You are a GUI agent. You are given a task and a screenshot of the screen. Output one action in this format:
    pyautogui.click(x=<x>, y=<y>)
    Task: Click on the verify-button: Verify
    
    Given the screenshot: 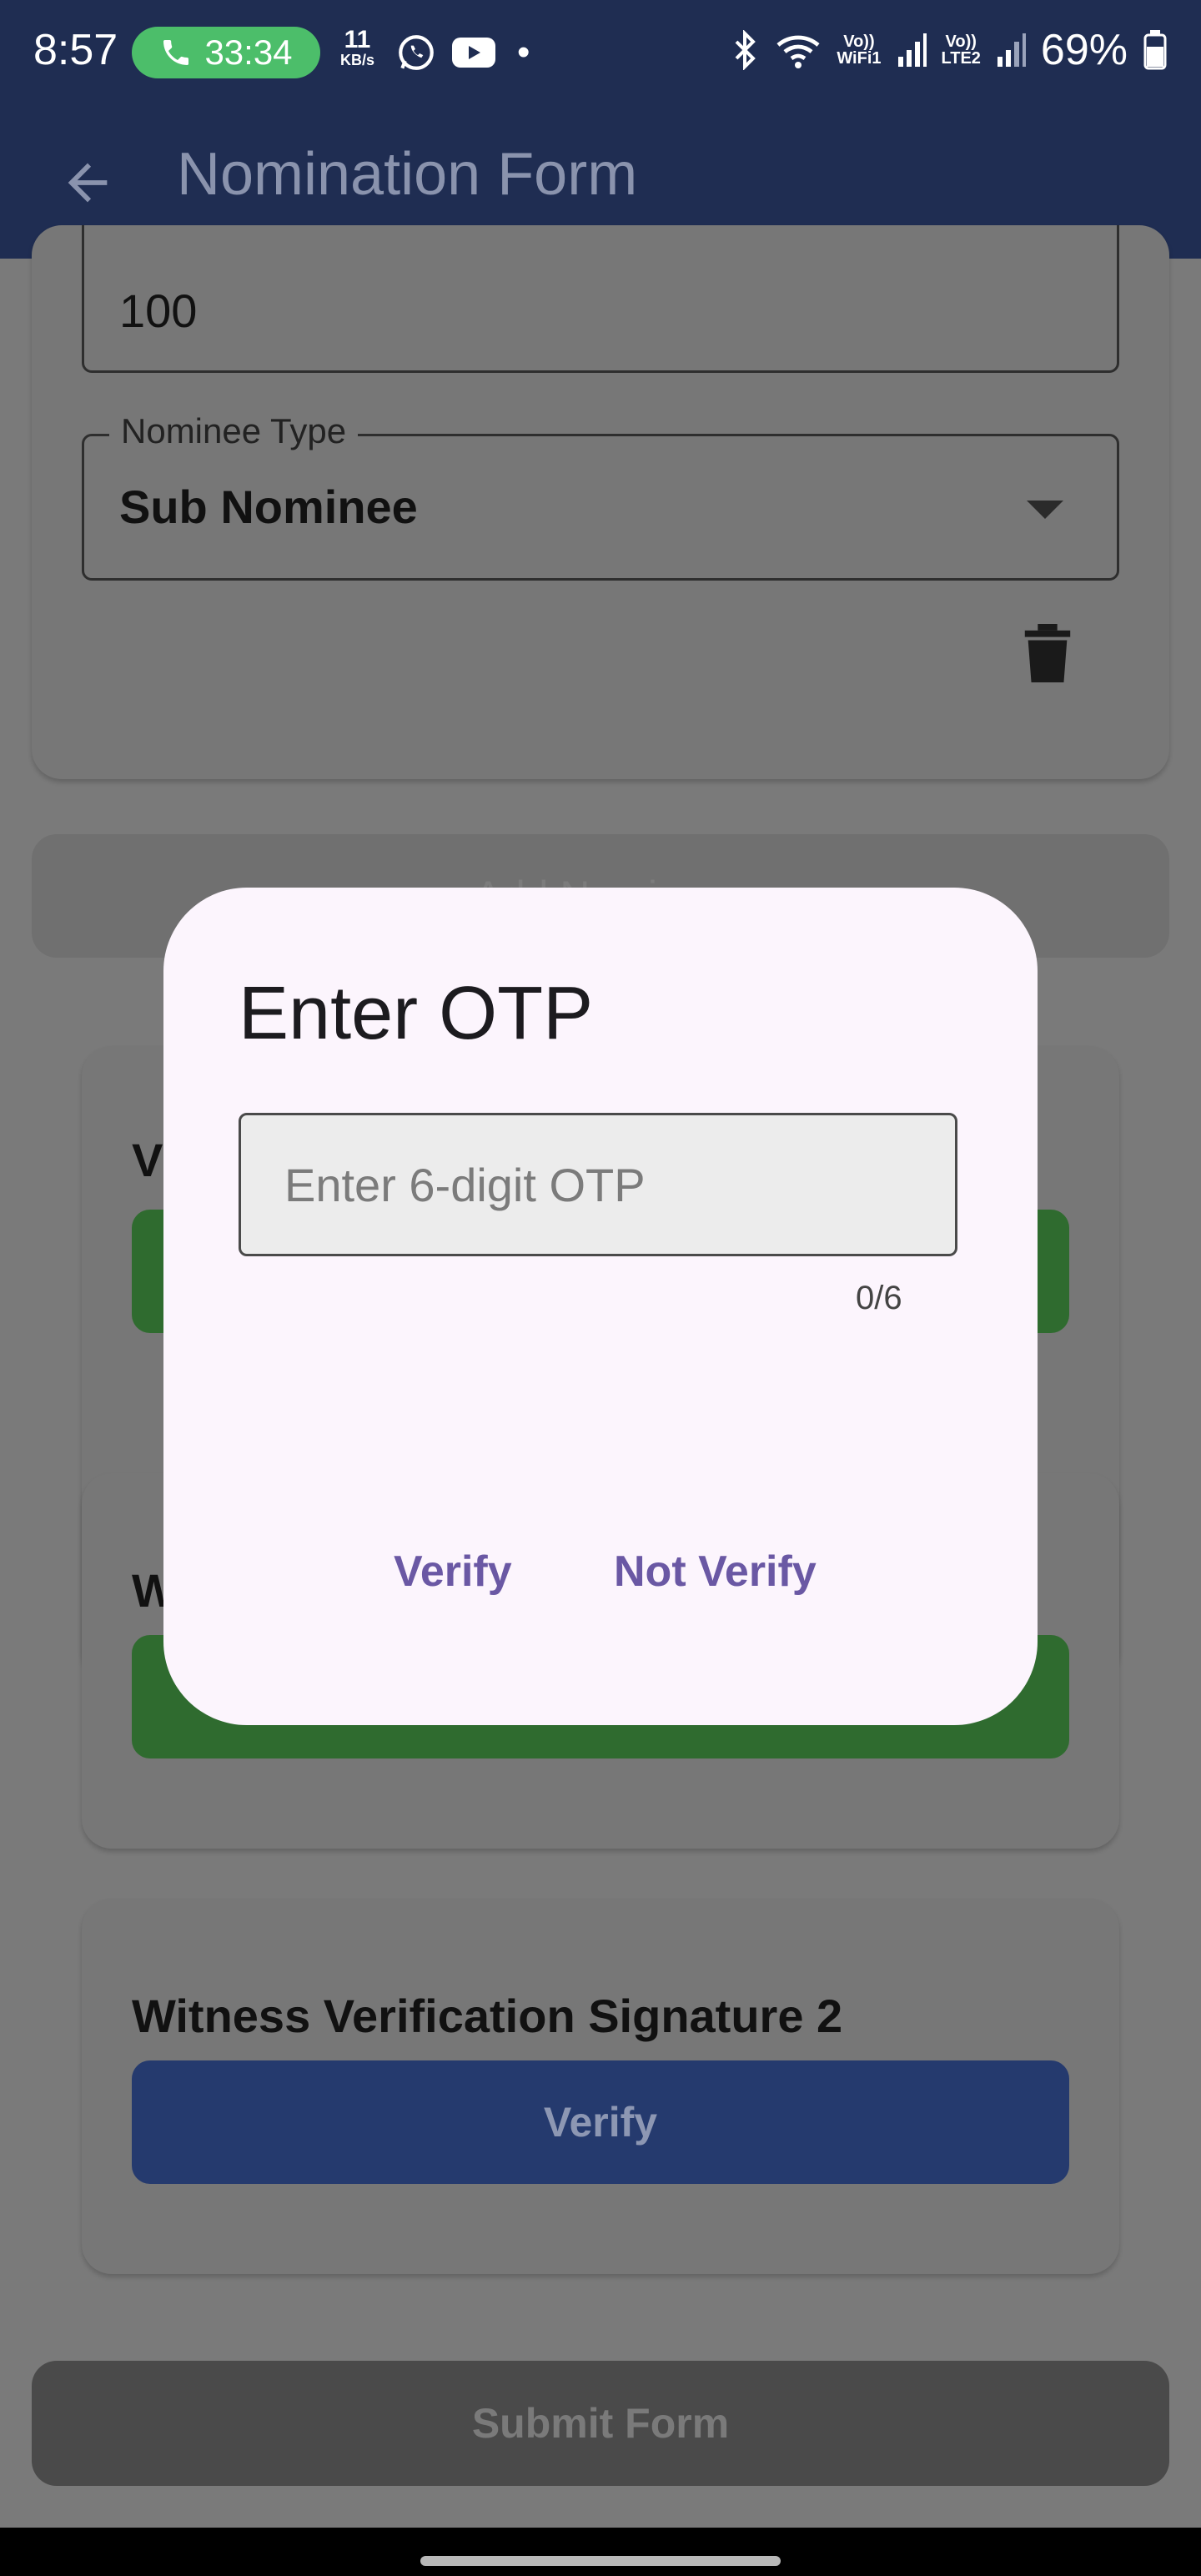 What is the action you would take?
    pyautogui.click(x=453, y=1572)
    